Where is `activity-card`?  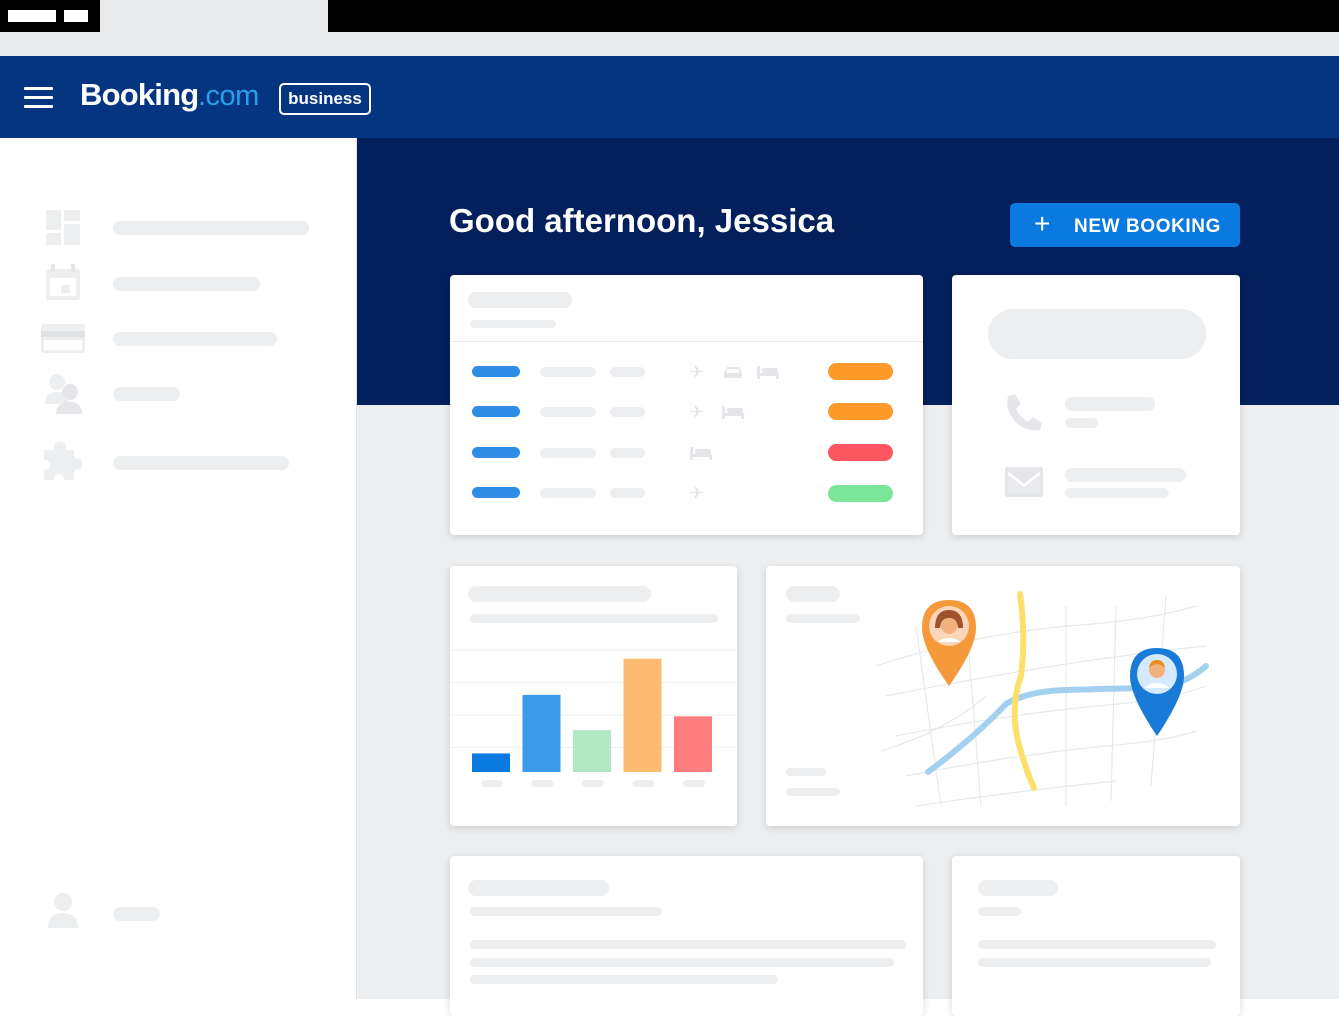 activity-card is located at coordinates (686, 936).